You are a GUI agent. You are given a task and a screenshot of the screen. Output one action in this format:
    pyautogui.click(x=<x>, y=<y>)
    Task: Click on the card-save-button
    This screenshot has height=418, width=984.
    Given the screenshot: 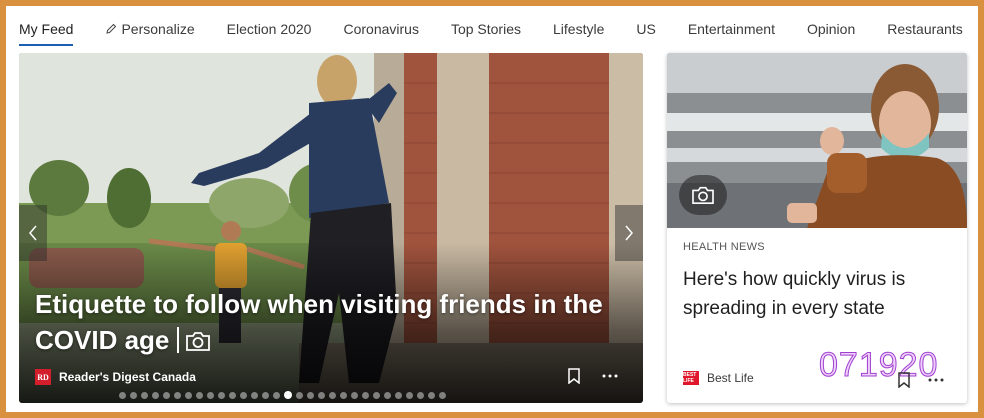 What is the action you would take?
    pyautogui.click(x=904, y=380)
    